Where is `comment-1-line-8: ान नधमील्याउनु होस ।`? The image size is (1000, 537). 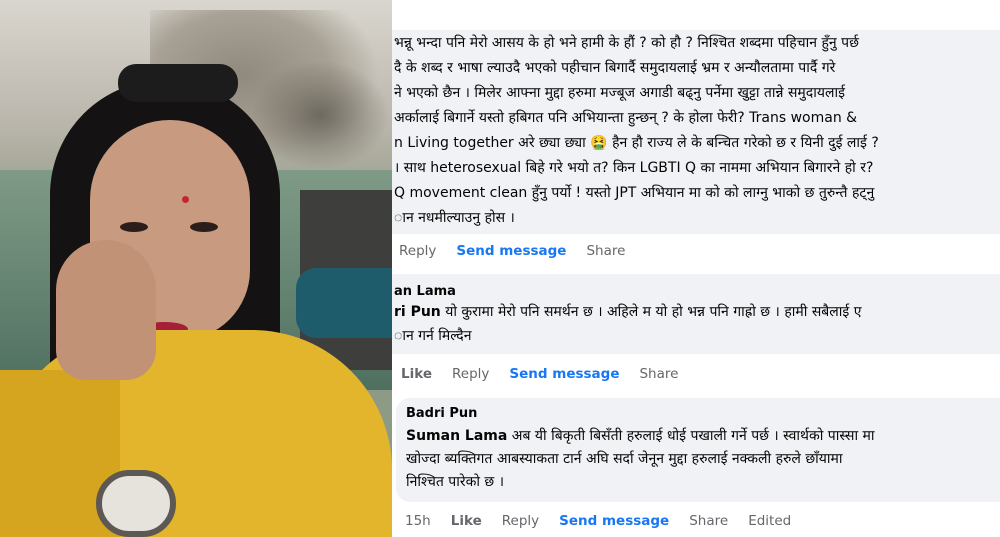
comment-1-line-8: ान नधमील्याउनु होस । is located at coordinates (454, 218).